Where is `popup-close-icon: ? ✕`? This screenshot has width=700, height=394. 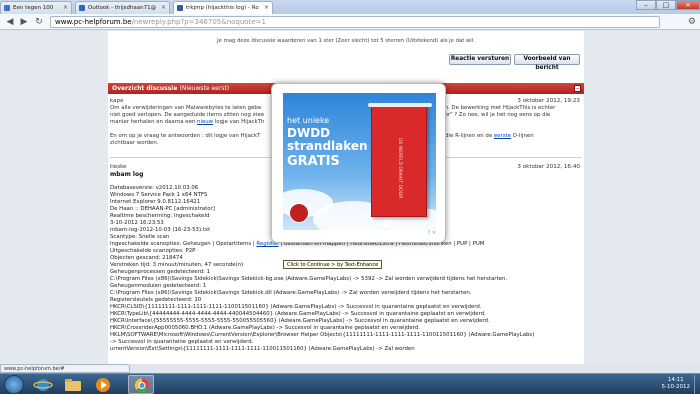 popup-close-icon: ? ✕ is located at coordinates (432, 233).